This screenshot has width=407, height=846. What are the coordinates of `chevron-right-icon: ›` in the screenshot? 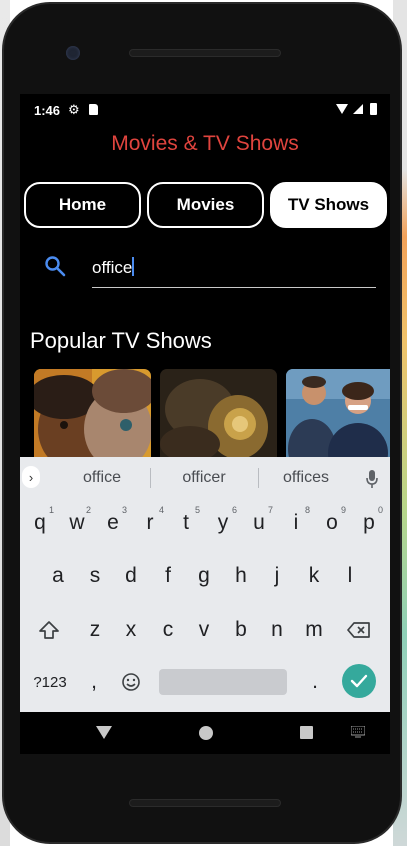 It's located at (31, 477).